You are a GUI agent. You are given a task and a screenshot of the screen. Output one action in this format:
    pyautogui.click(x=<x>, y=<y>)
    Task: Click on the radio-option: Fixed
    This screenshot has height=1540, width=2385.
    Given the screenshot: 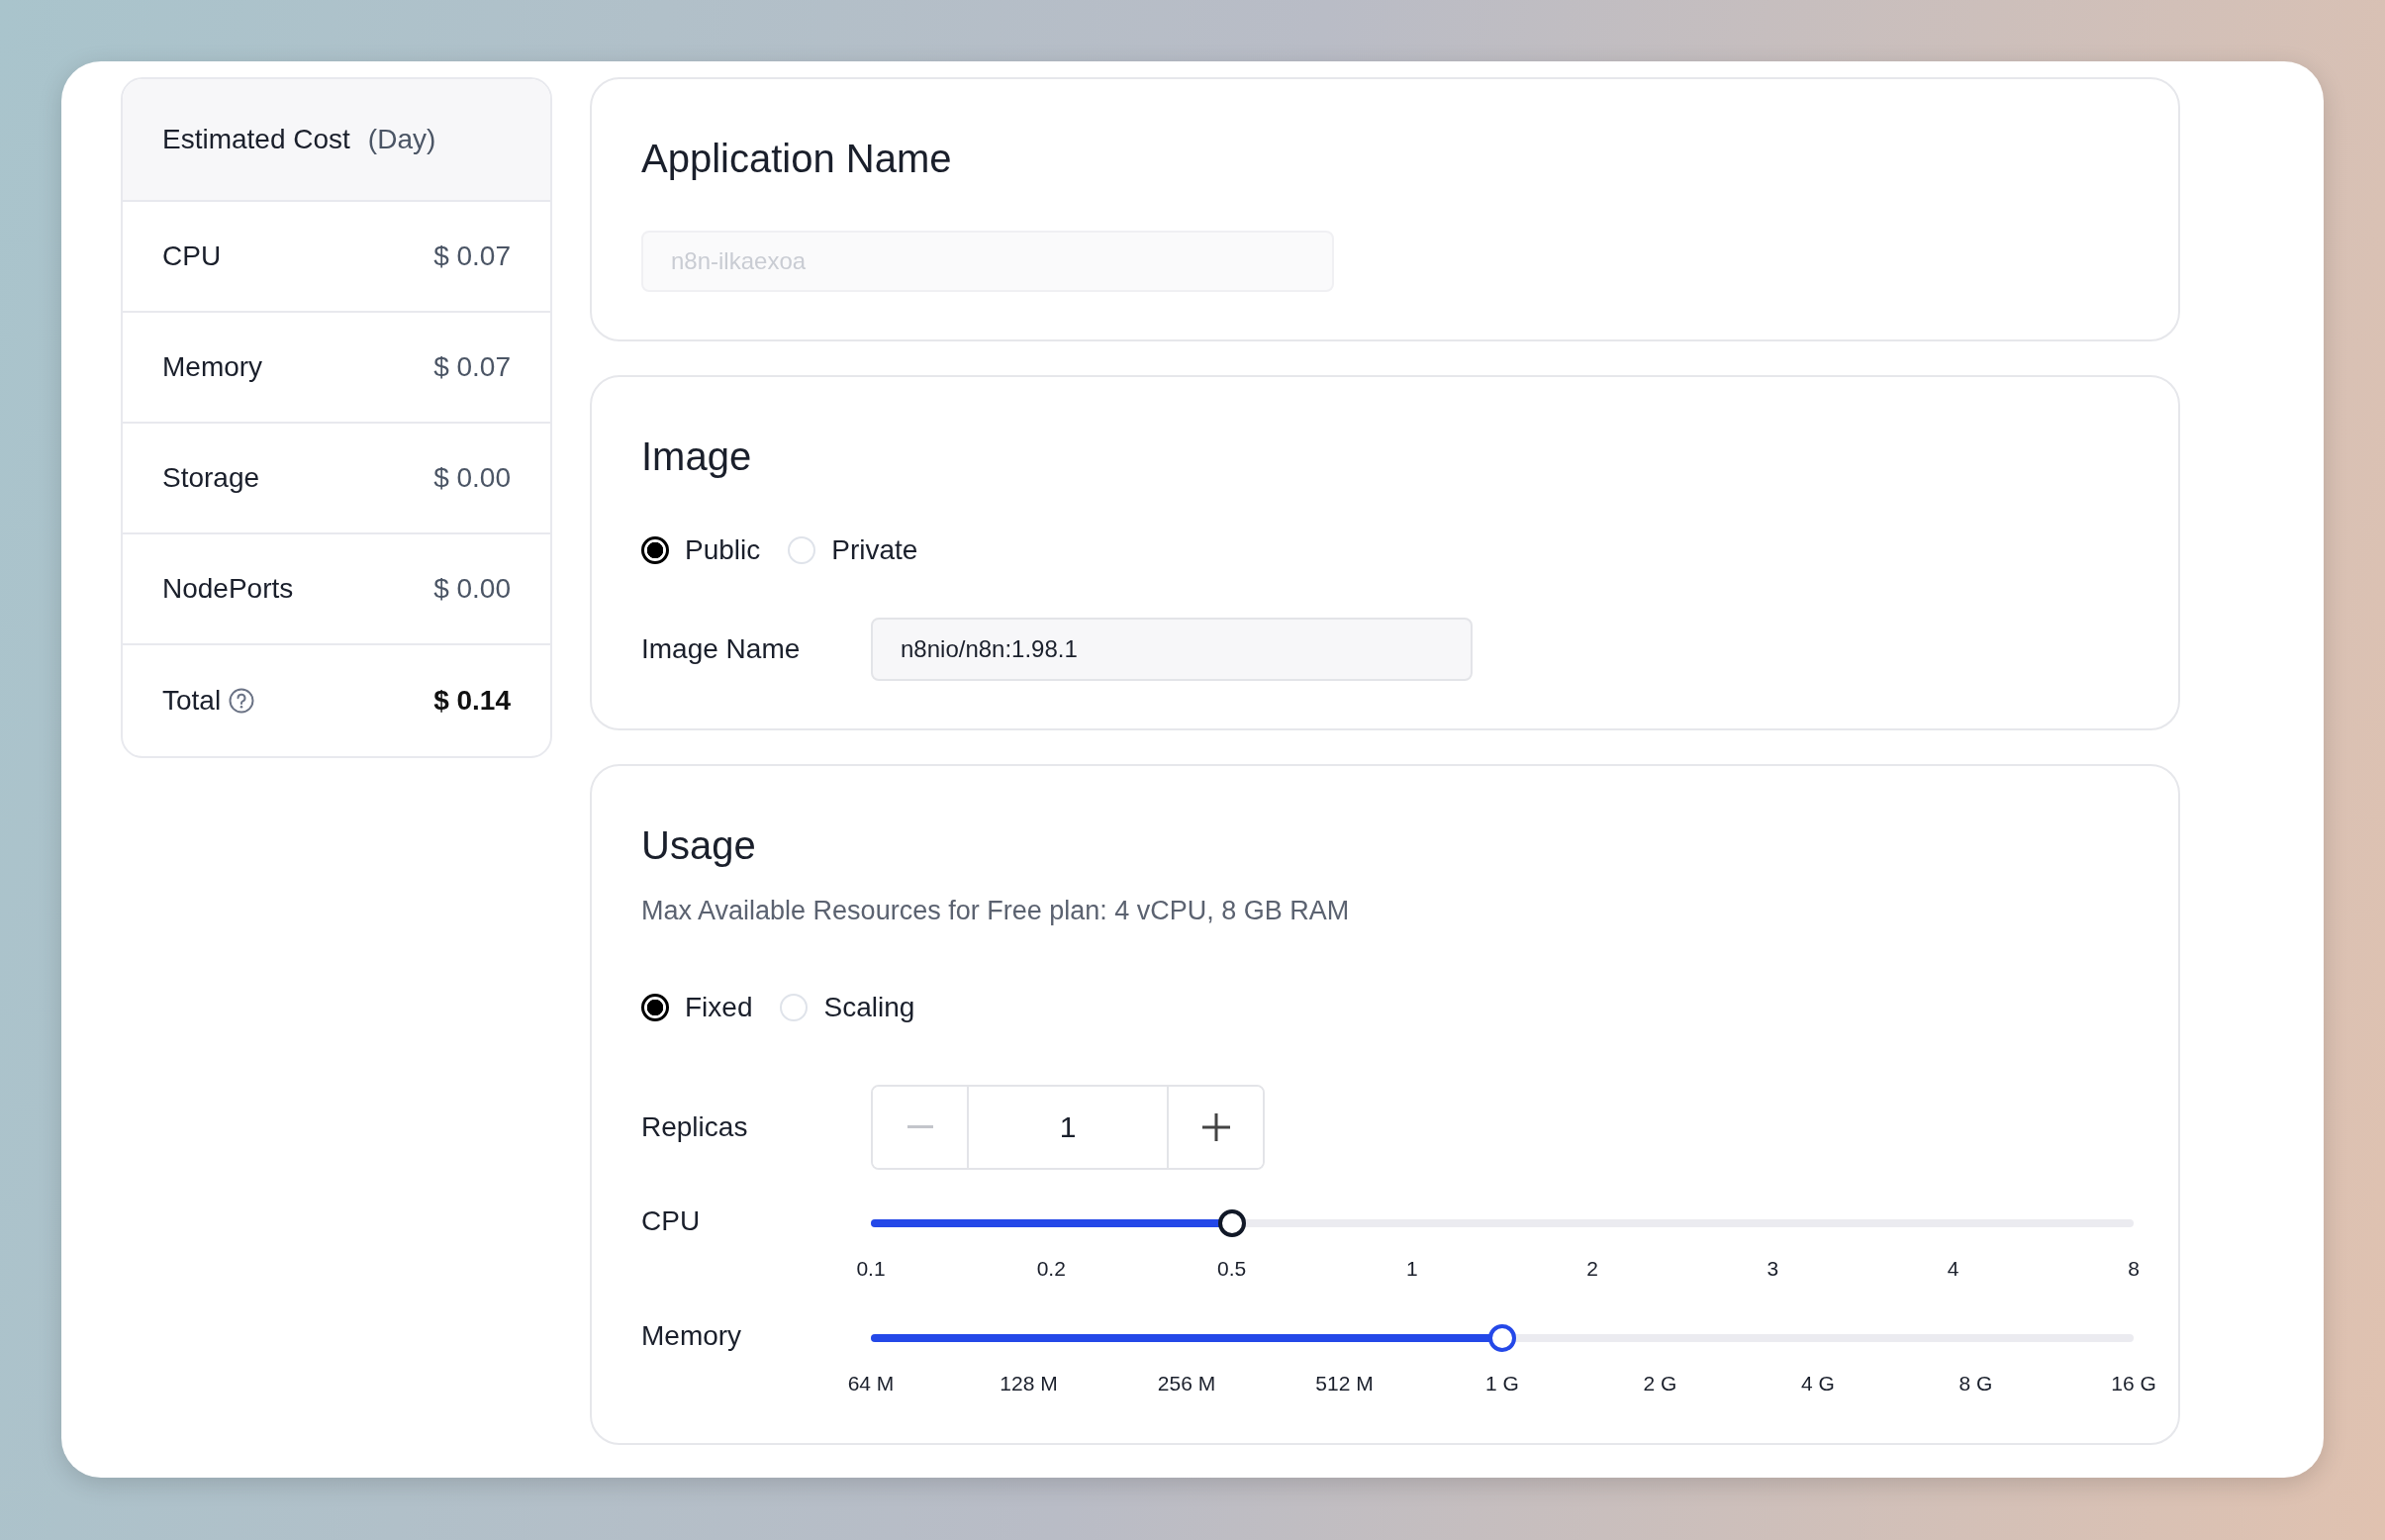 What is the action you would take?
    pyautogui.click(x=697, y=1007)
    